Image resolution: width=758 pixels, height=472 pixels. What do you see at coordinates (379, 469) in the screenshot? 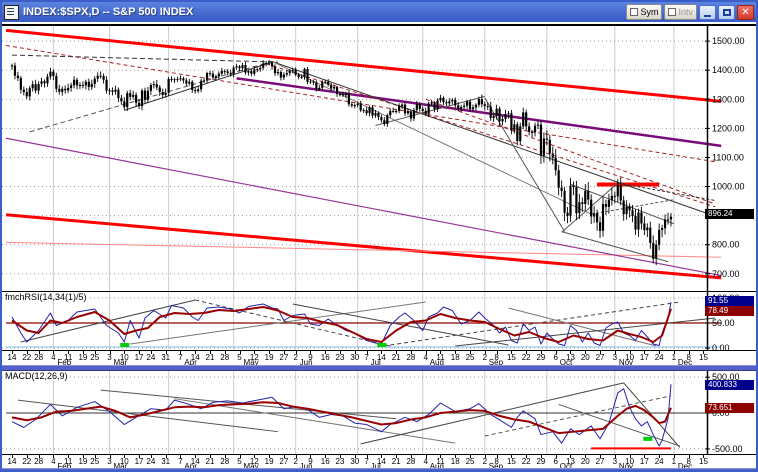
I see `panel-splitter-lower` at bounding box center [379, 469].